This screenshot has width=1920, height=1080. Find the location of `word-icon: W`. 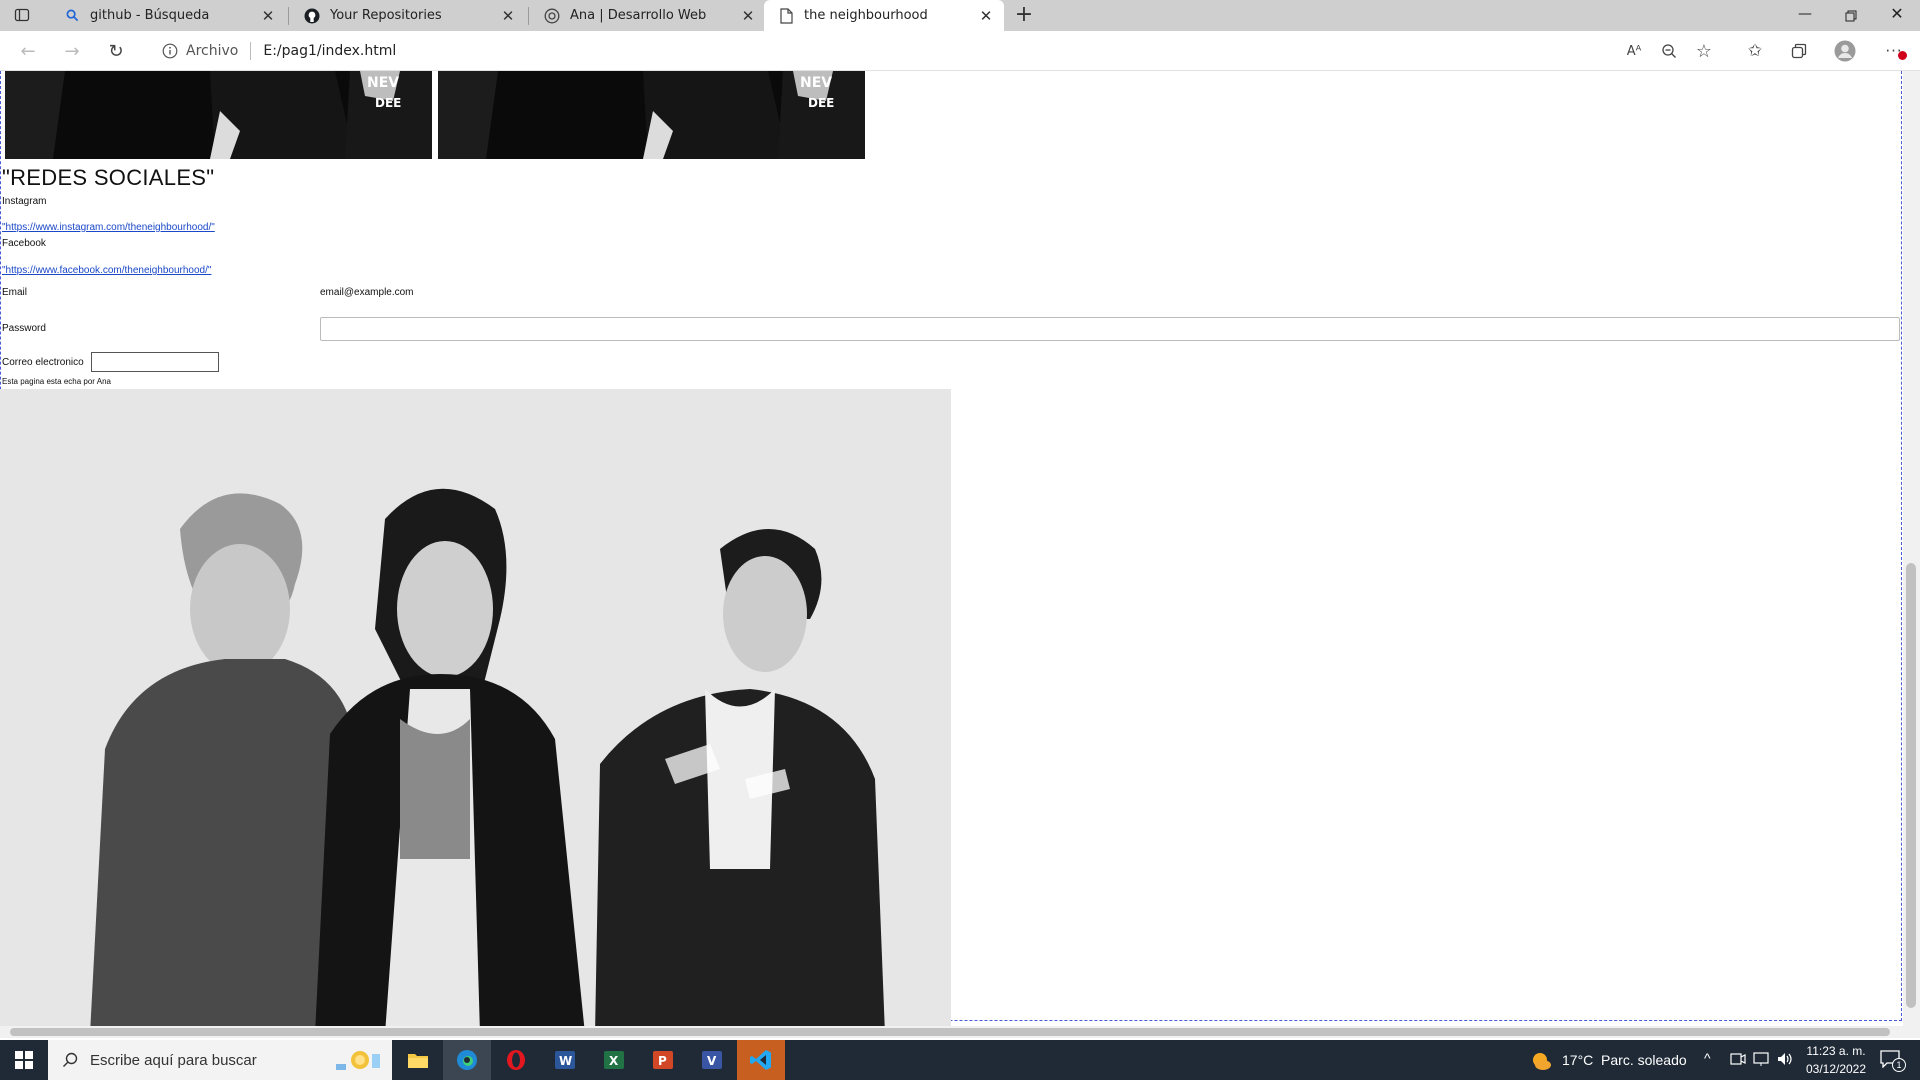

word-icon: W is located at coordinates (565, 1060).